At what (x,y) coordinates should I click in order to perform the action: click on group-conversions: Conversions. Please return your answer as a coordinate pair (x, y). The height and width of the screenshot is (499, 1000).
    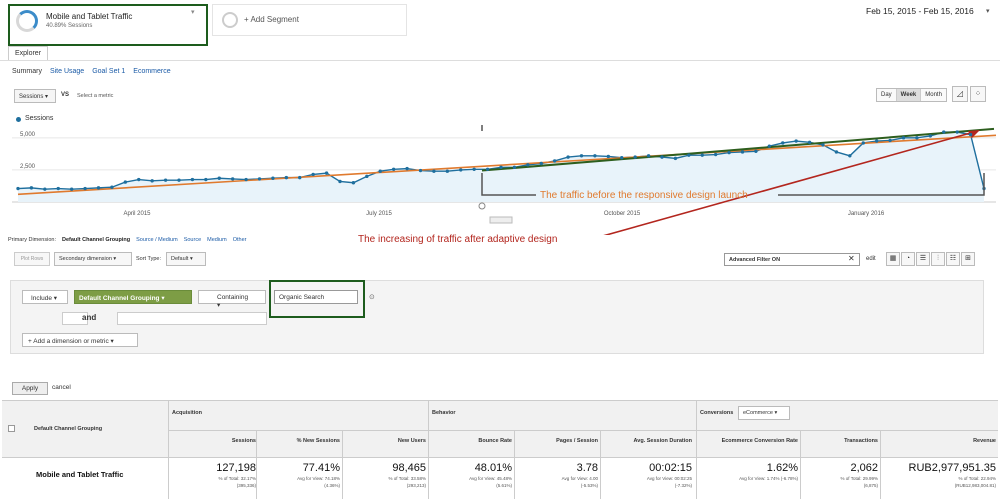
    Looking at the image, I should click on (717, 413).